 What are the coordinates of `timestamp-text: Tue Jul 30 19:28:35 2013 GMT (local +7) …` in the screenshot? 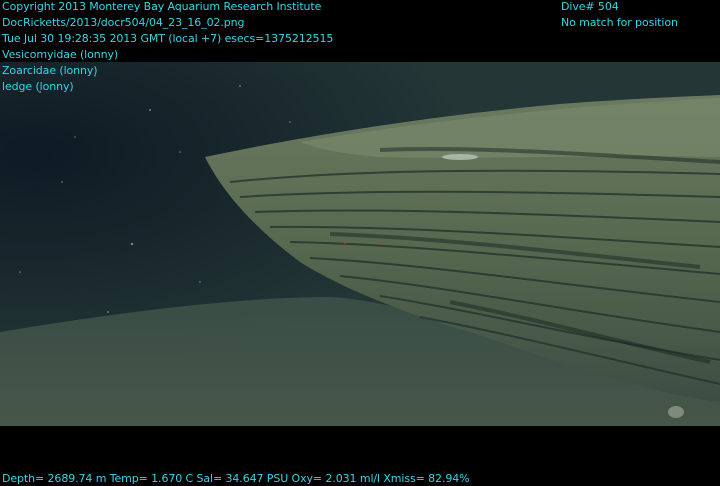 It's located at (168, 38).